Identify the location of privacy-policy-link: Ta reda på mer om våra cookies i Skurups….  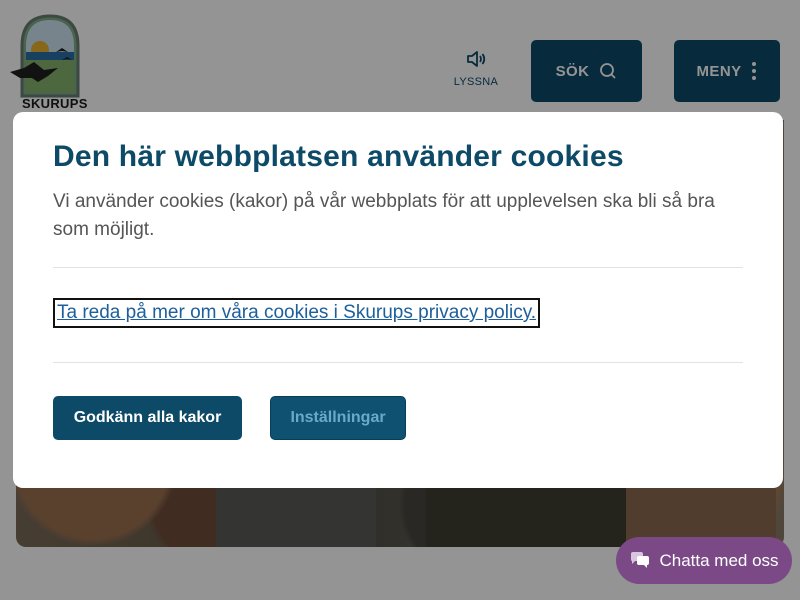
(297, 313).